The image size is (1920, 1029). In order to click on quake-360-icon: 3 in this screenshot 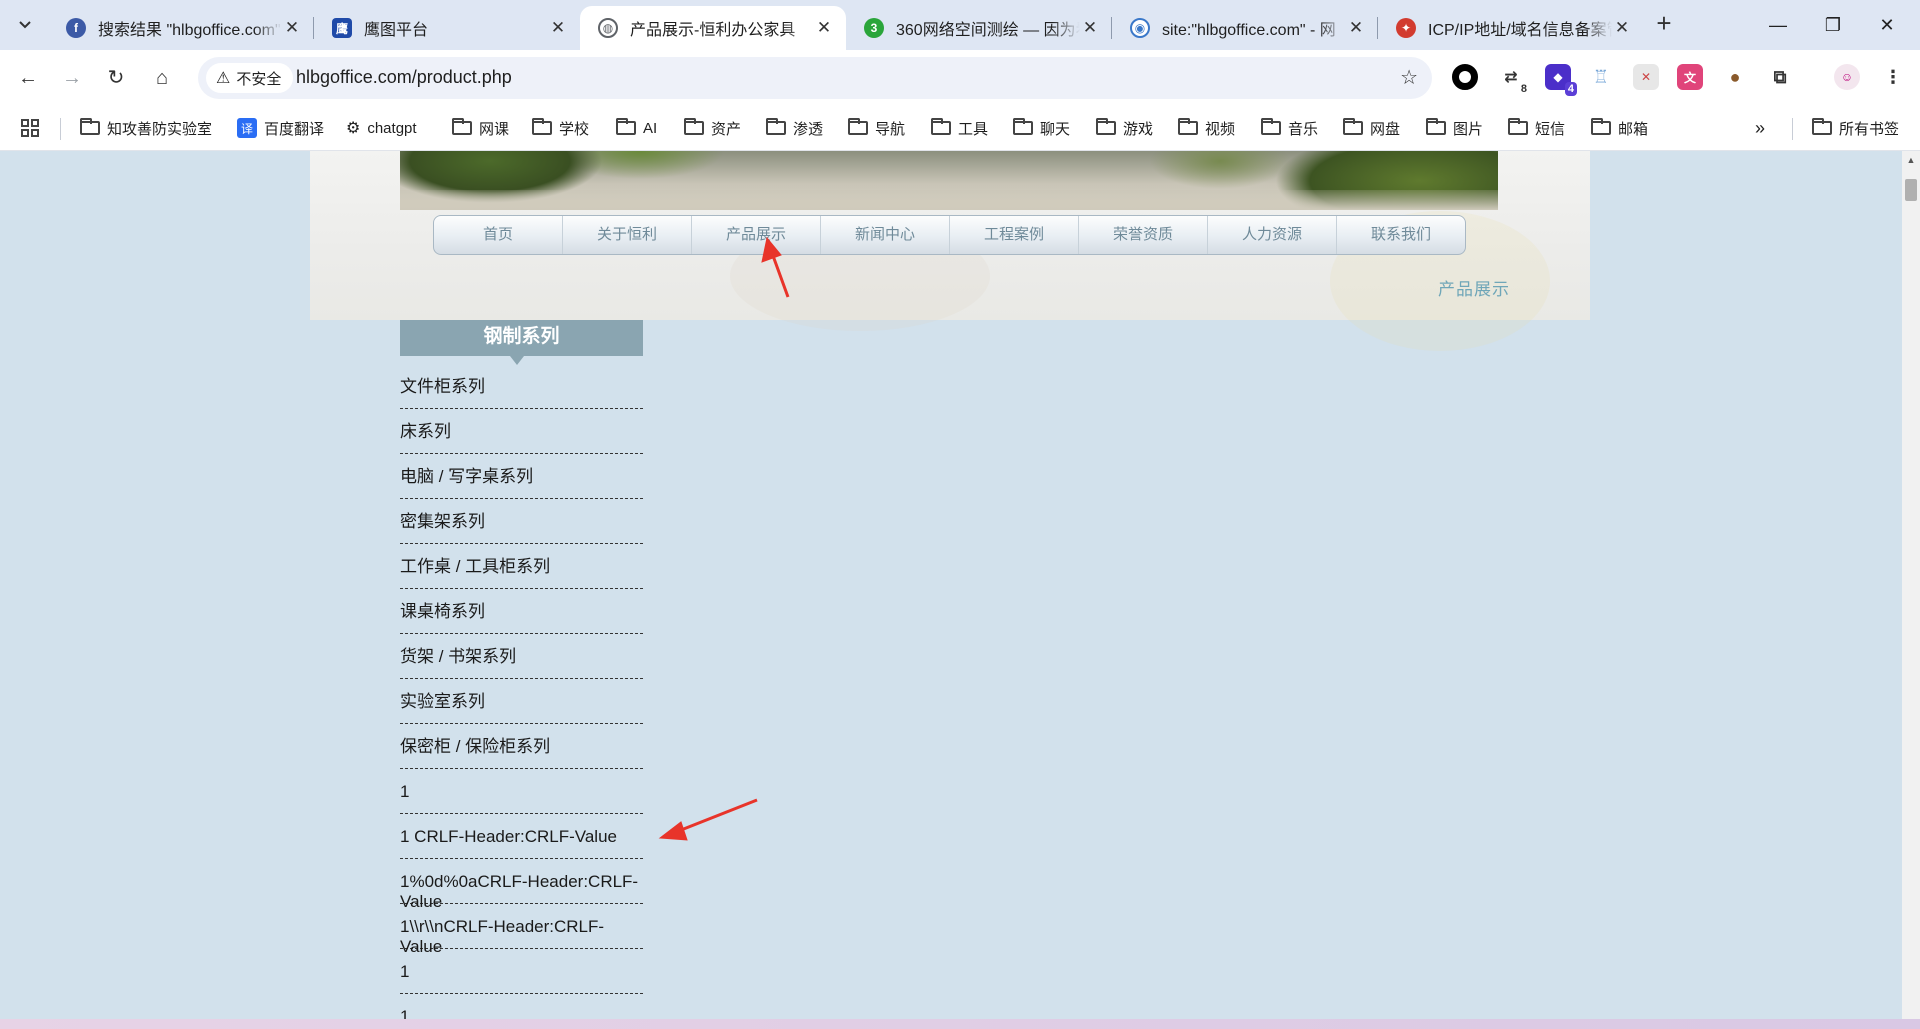, I will do `click(874, 28)`.